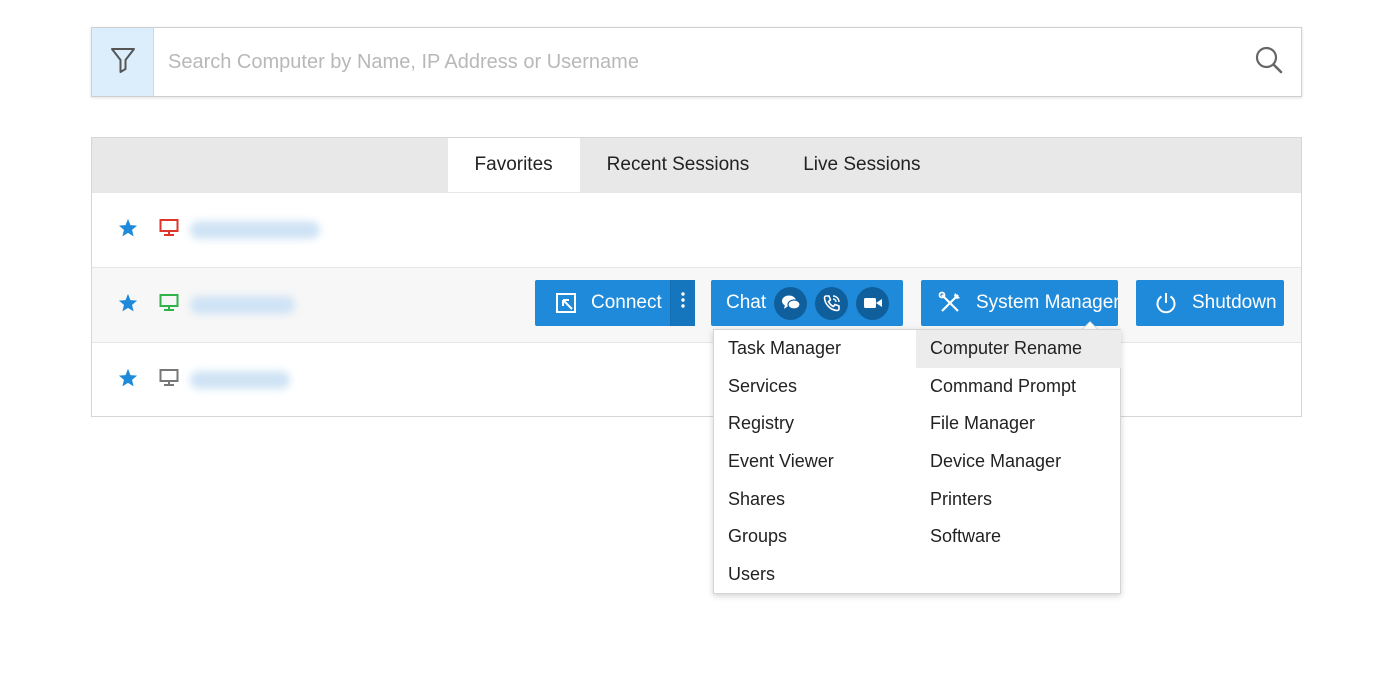  I want to click on tab-live-sessions: Live Sessions, so click(861, 165).